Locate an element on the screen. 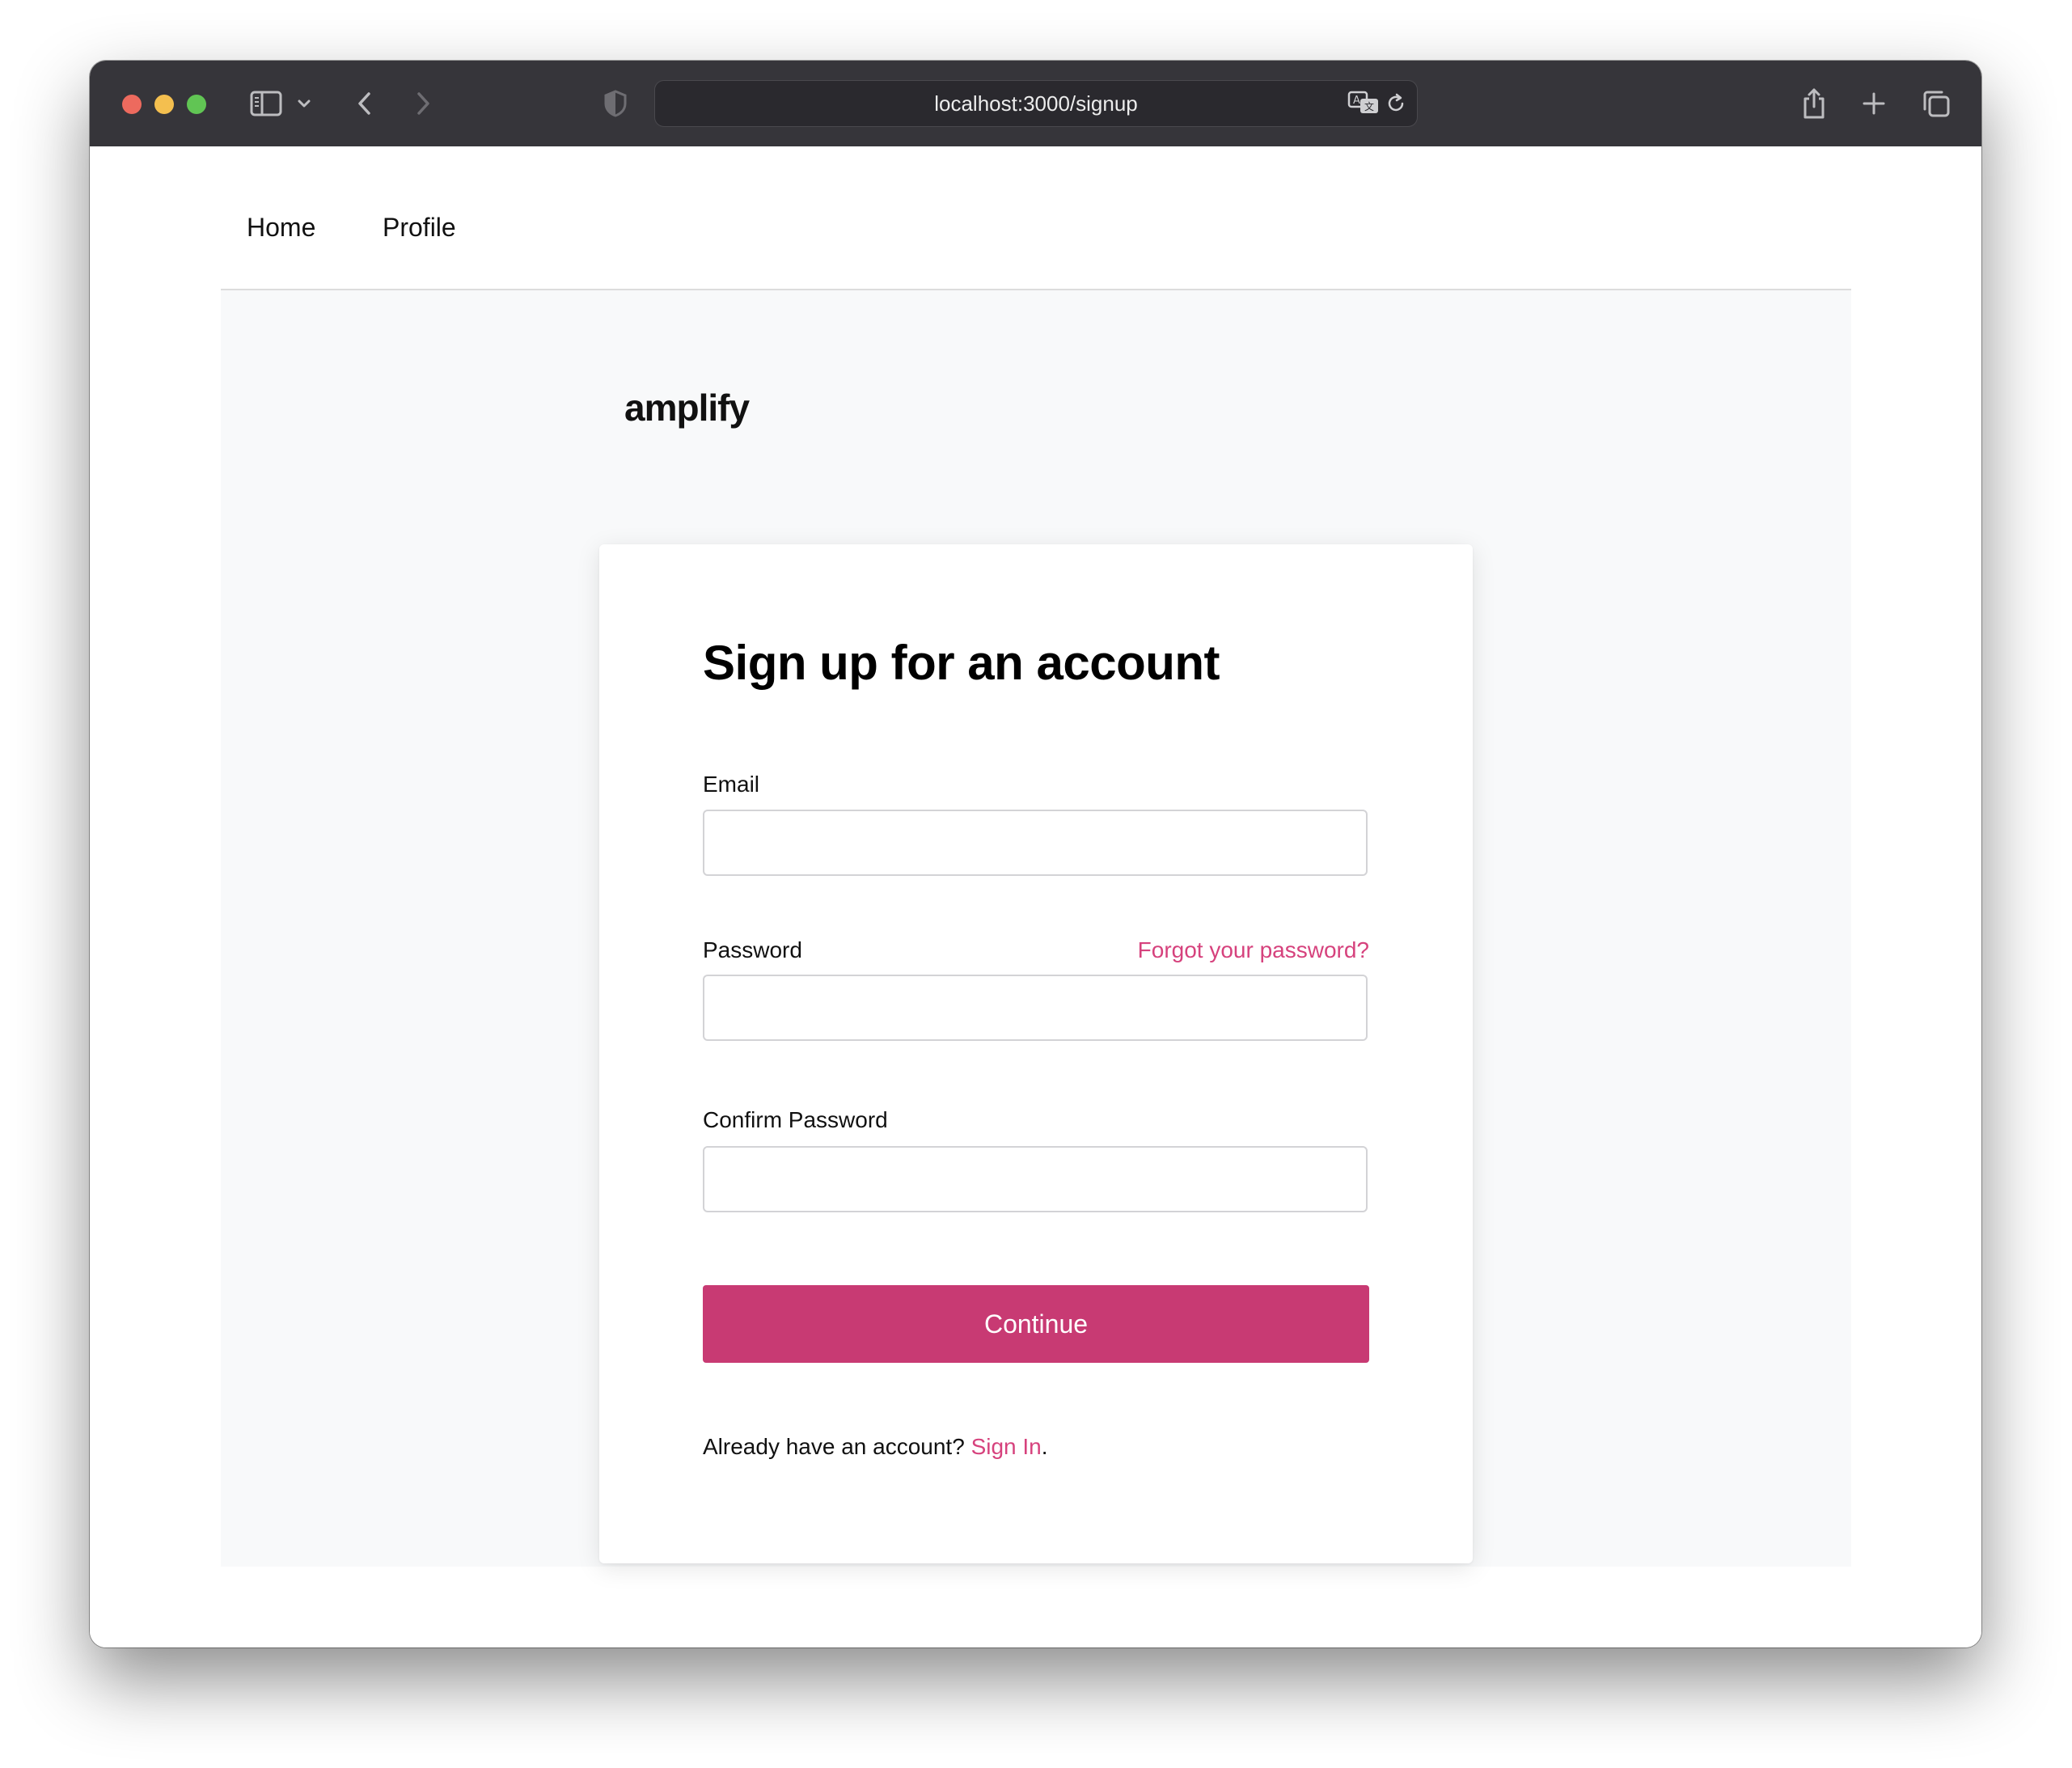  reload-icon is located at coordinates (1396, 106).